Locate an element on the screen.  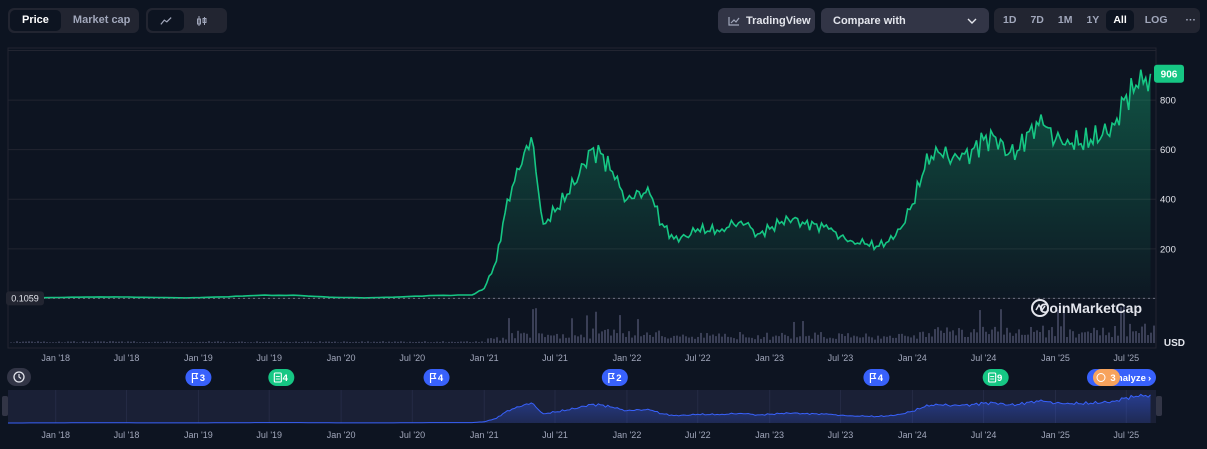
log-scale-toggle: LOG is located at coordinates (1156, 20).